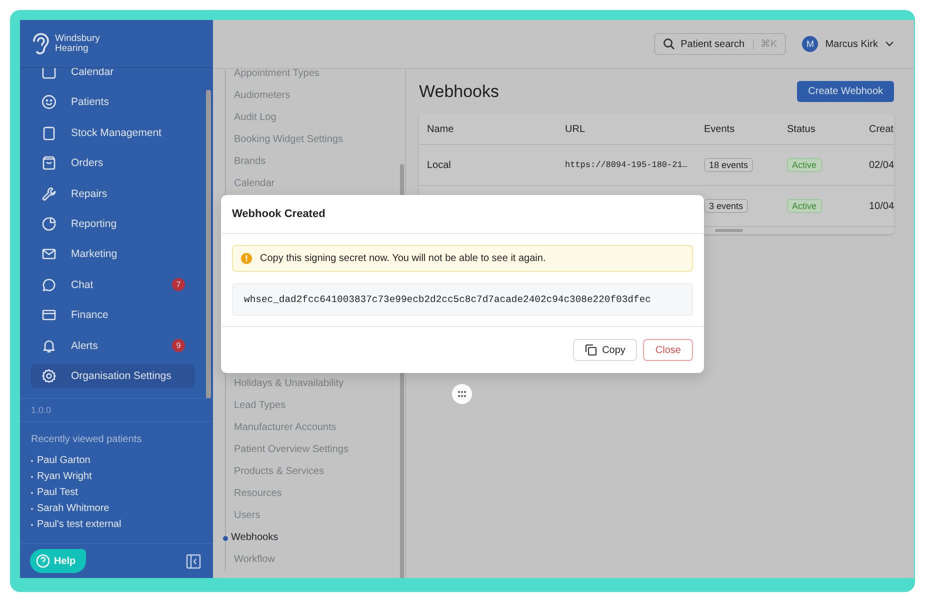 This screenshot has width=925, height=600. Describe the element at coordinates (87, 439) in the screenshot. I see `section-title: Recently viewed patients` at that location.